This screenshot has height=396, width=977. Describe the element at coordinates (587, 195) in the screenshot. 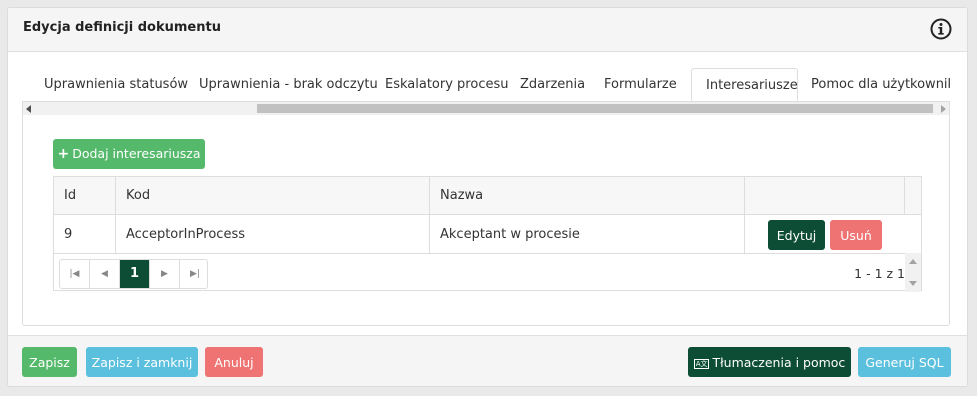

I see `column-header-nazwa: Nazwa` at that location.